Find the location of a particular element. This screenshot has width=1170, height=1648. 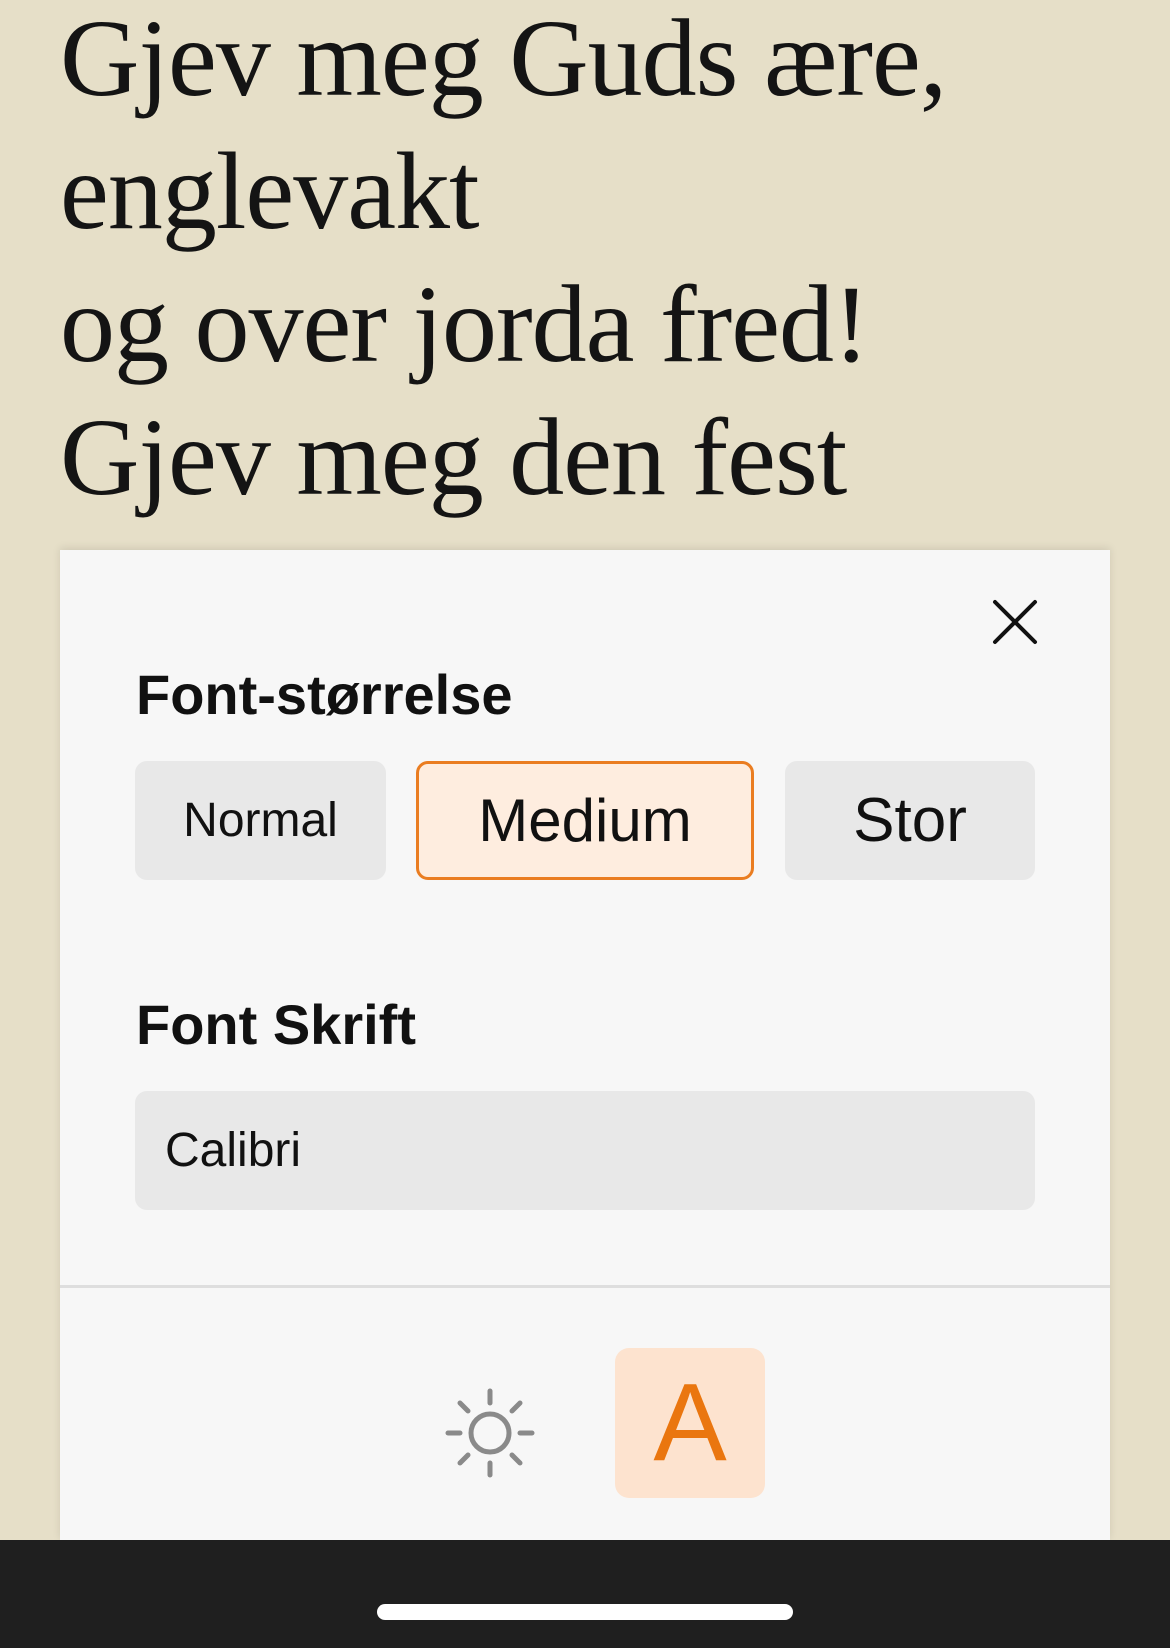

lyric-line: Gjev meg den fest is located at coordinates (453, 457).